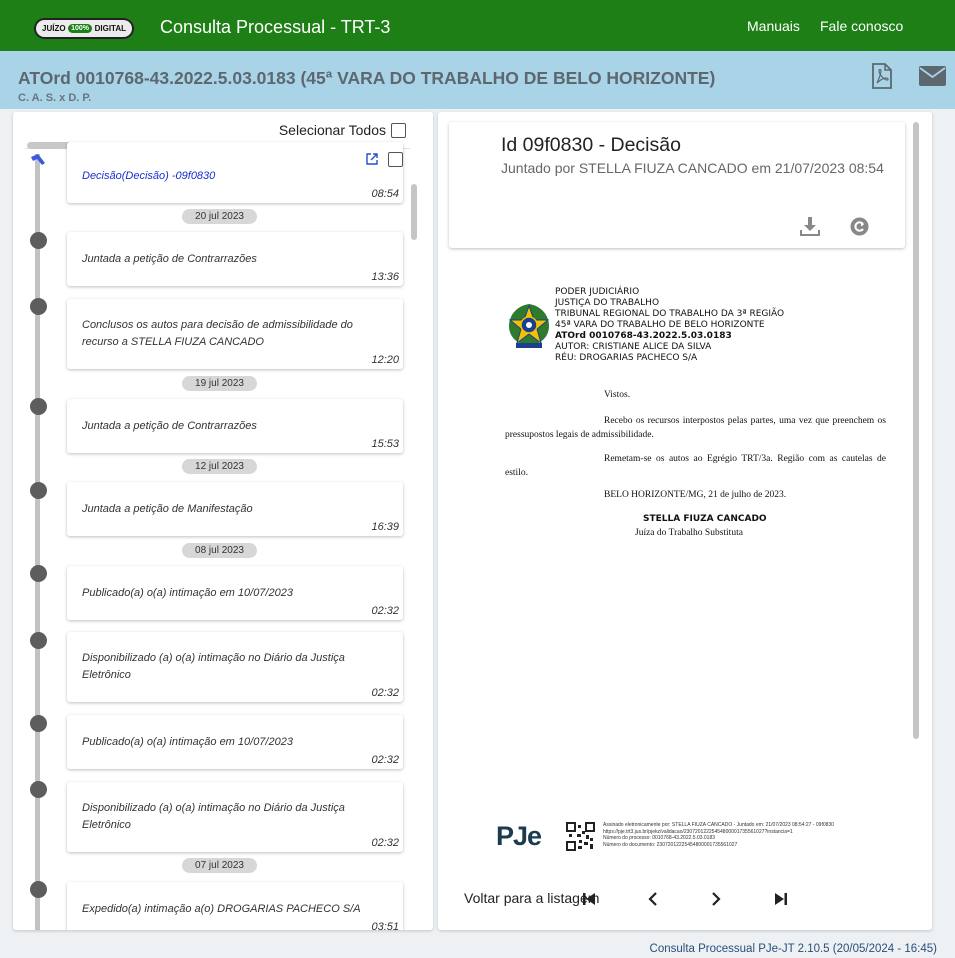 This screenshot has width=955, height=958. What do you see at coordinates (626, 358) in the screenshot?
I see `letterhead-line: RÉU: DROGARIAS PACHECO S/A` at bounding box center [626, 358].